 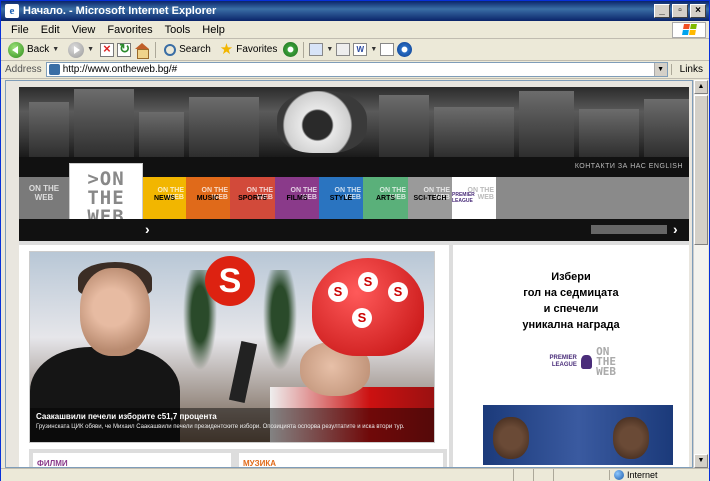 I want to click on films-heading: ФИЛМИ, so click(x=52, y=463).